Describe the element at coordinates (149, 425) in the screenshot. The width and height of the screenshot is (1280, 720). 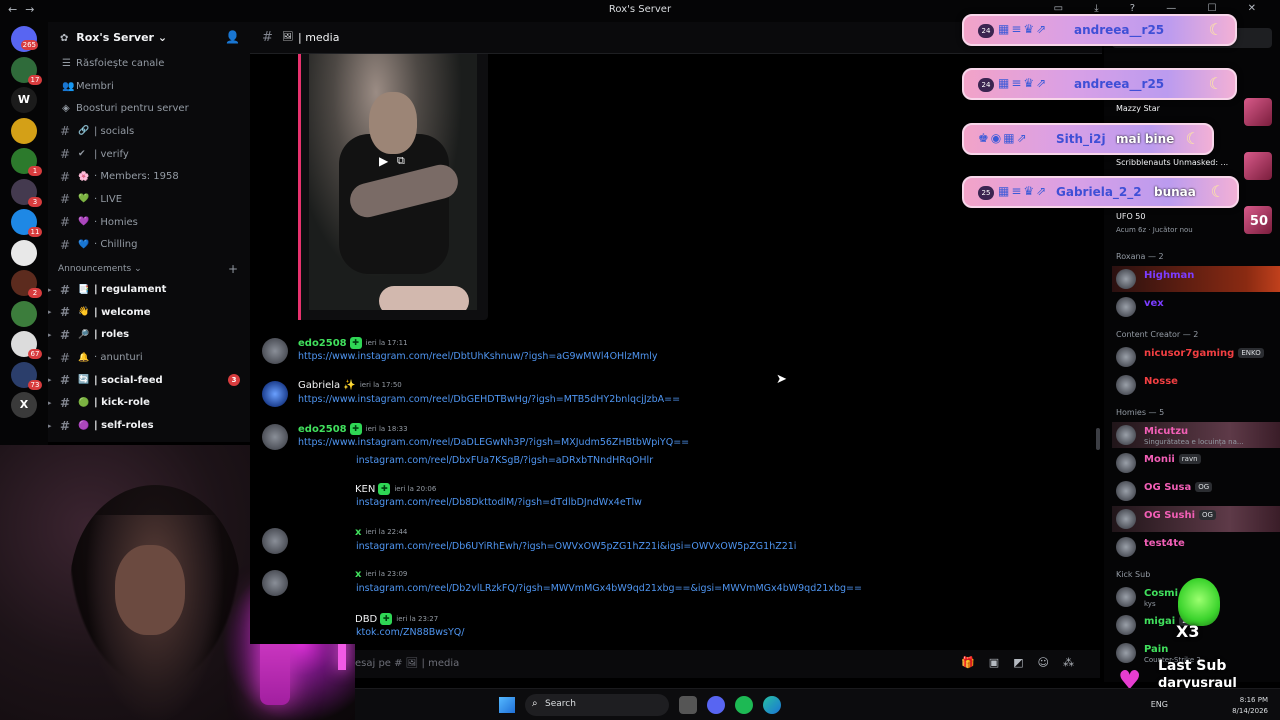
I see `channel-item: ▸ # 🟣 | self-roles` at that location.